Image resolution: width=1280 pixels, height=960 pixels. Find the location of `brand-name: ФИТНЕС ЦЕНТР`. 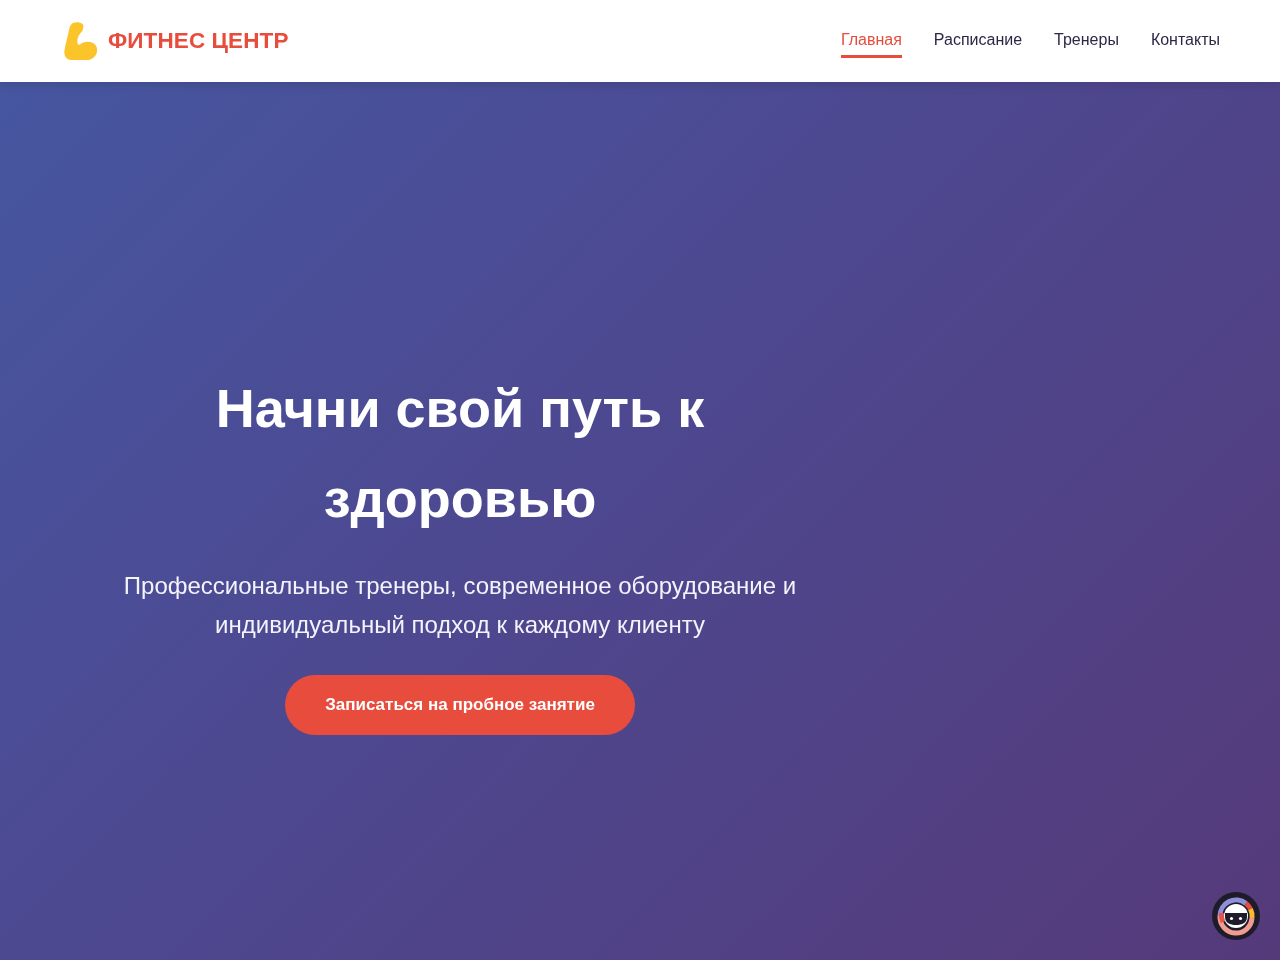

brand-name: ФИТНЕС ЦЕНТР is located at coordinates (198, 41).